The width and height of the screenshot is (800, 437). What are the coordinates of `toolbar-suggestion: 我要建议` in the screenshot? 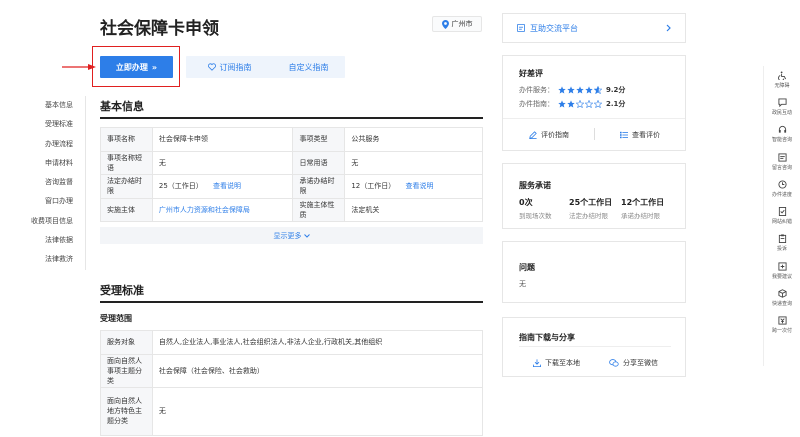 It's located at (782, 270).